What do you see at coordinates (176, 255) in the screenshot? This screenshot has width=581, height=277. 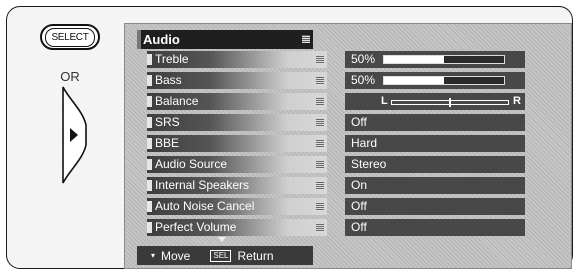 I see `move-label: Move` at bounding box center [176, 255].